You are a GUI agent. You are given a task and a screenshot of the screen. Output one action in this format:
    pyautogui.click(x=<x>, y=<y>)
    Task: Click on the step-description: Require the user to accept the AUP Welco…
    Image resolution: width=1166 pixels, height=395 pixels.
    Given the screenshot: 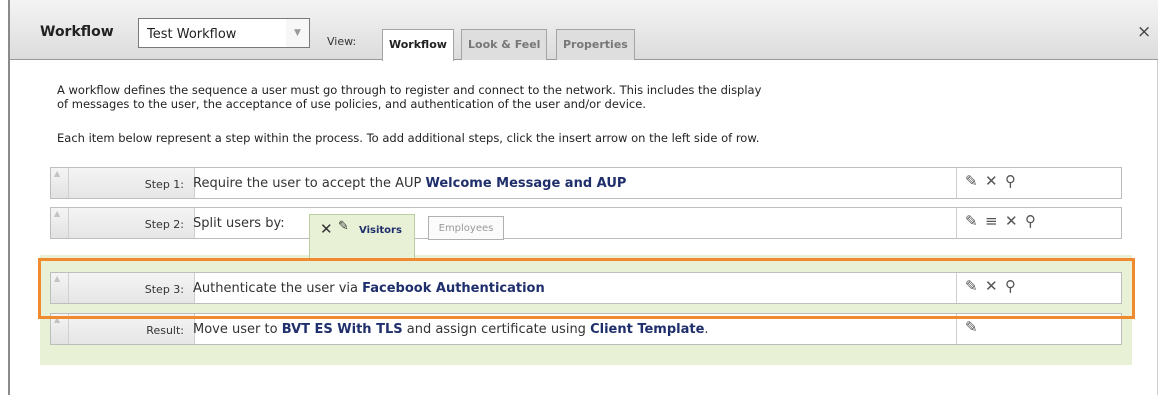 What is the action you would take?
    pyautogui.click(x=410, y=183)
    